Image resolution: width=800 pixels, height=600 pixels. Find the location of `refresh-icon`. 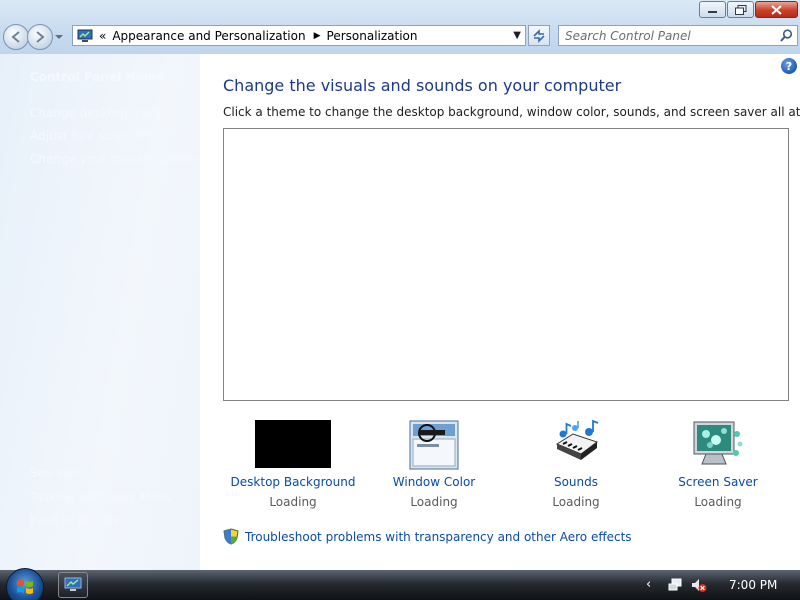

refresh-icon is located at coordinates (539, 35).